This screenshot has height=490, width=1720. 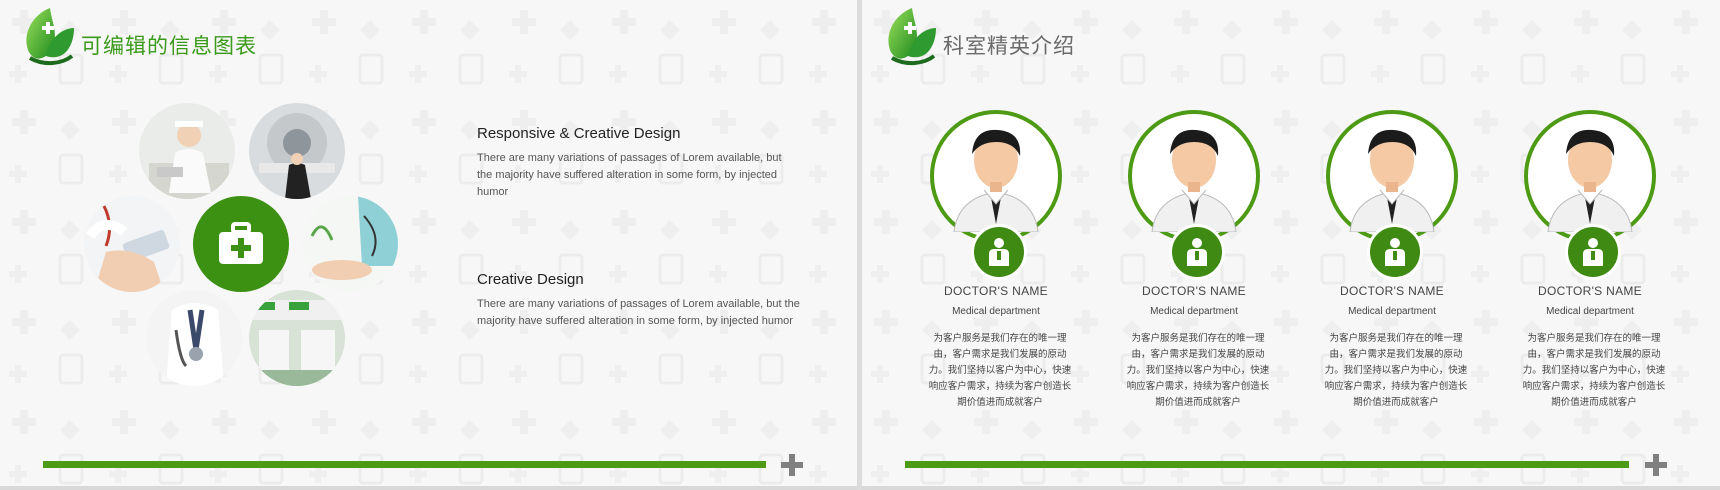 What do you see at coordinates (132, 244) in the screenshot?
I see `hands-tablet-photo` at bounding box center [132, 244].